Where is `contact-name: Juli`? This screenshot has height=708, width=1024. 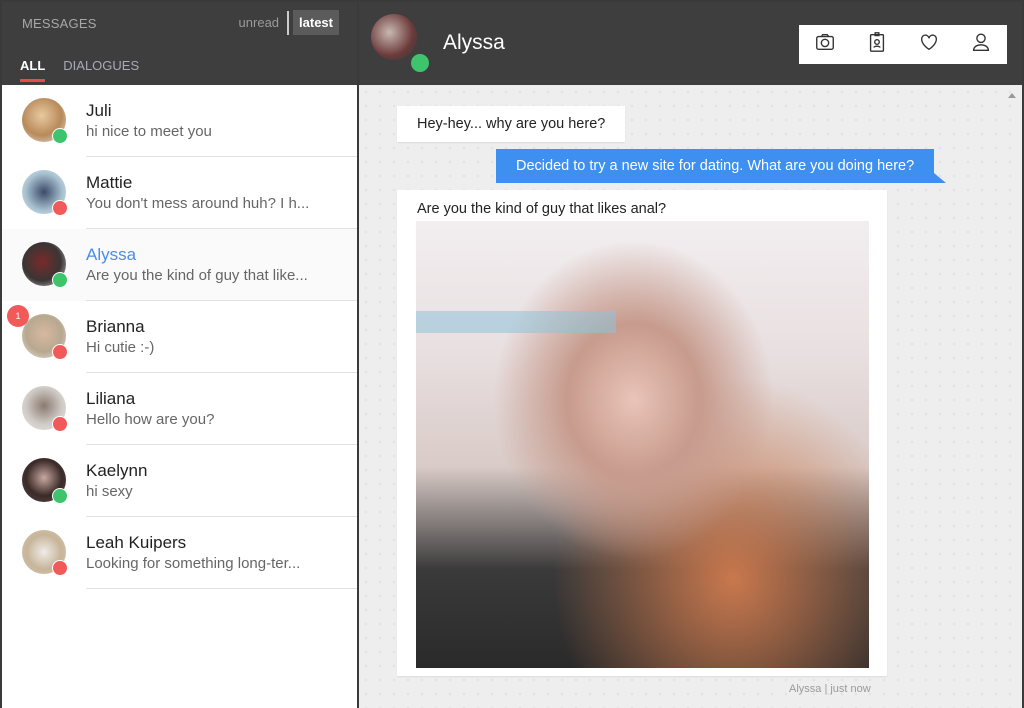
contact-name: Juli is located at coordinates (99, 110).